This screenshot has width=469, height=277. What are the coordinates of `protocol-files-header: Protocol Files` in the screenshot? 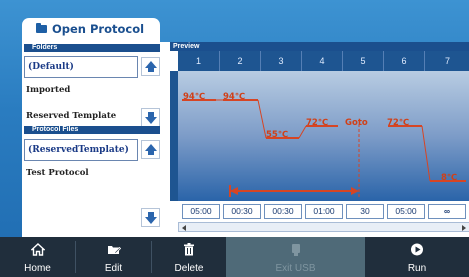 It's located at (92, 130).